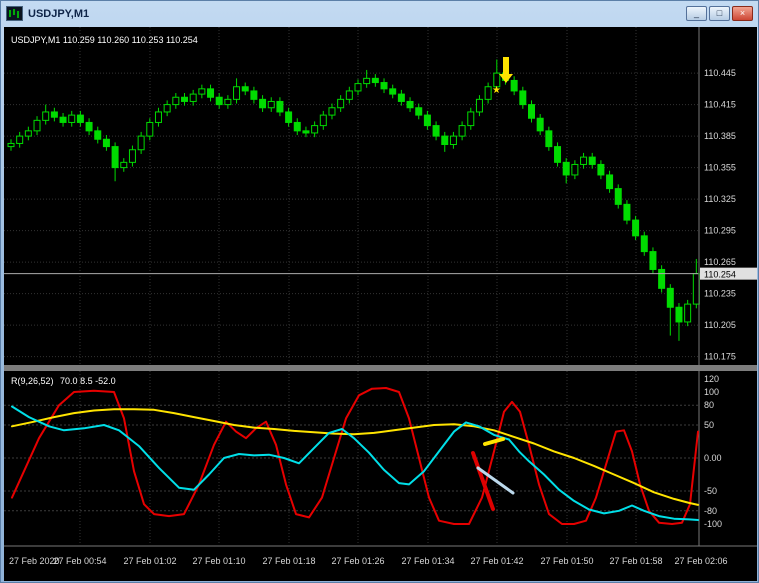  What do you see at coordinates (79, 561) in the screenshot?
I see `time-axis-label: 27 Feb 00:54` at bounding box center [79, 561].